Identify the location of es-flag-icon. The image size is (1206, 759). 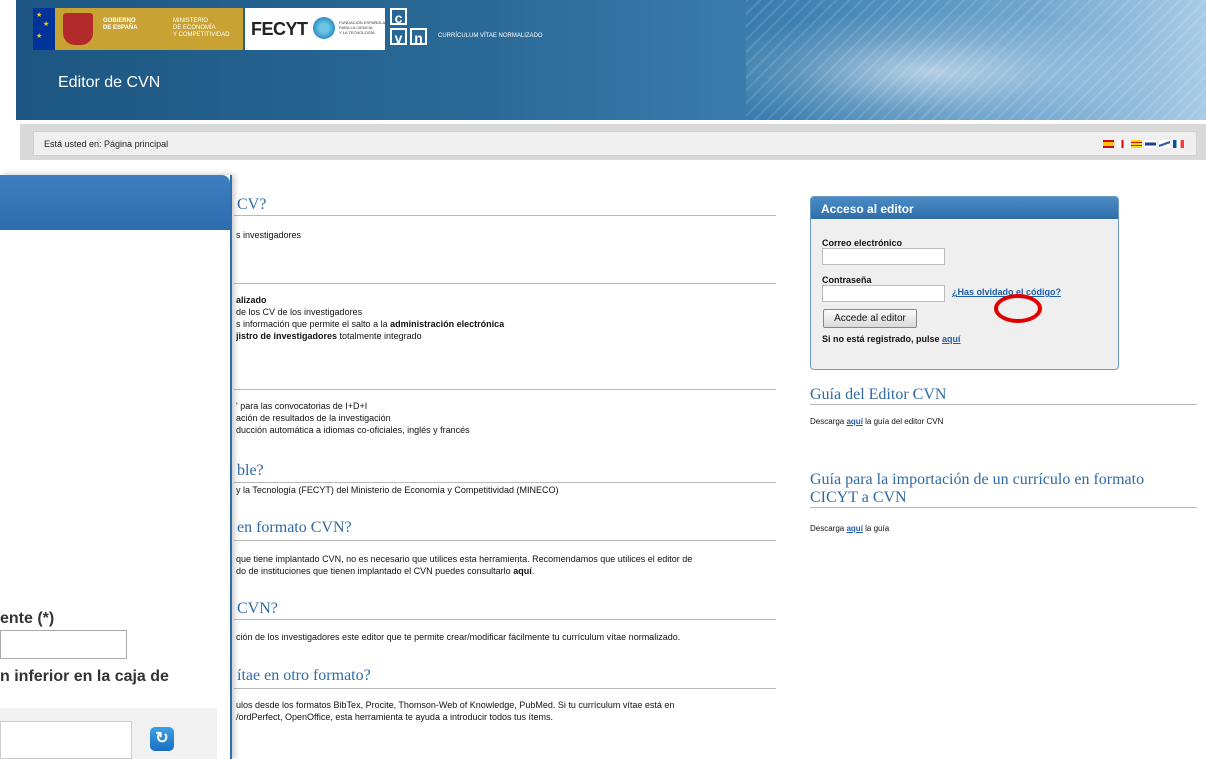
(1108, 144).